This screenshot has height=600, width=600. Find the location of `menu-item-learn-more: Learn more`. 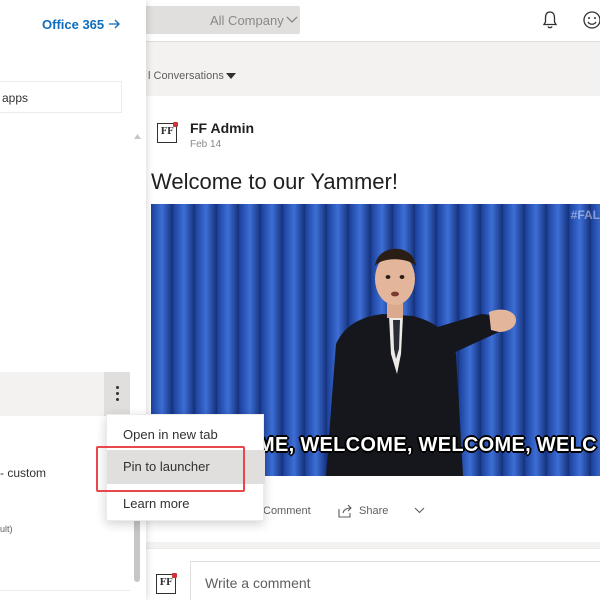

menu-item-learn-more: Learn more is located at coordinates (186, 504).